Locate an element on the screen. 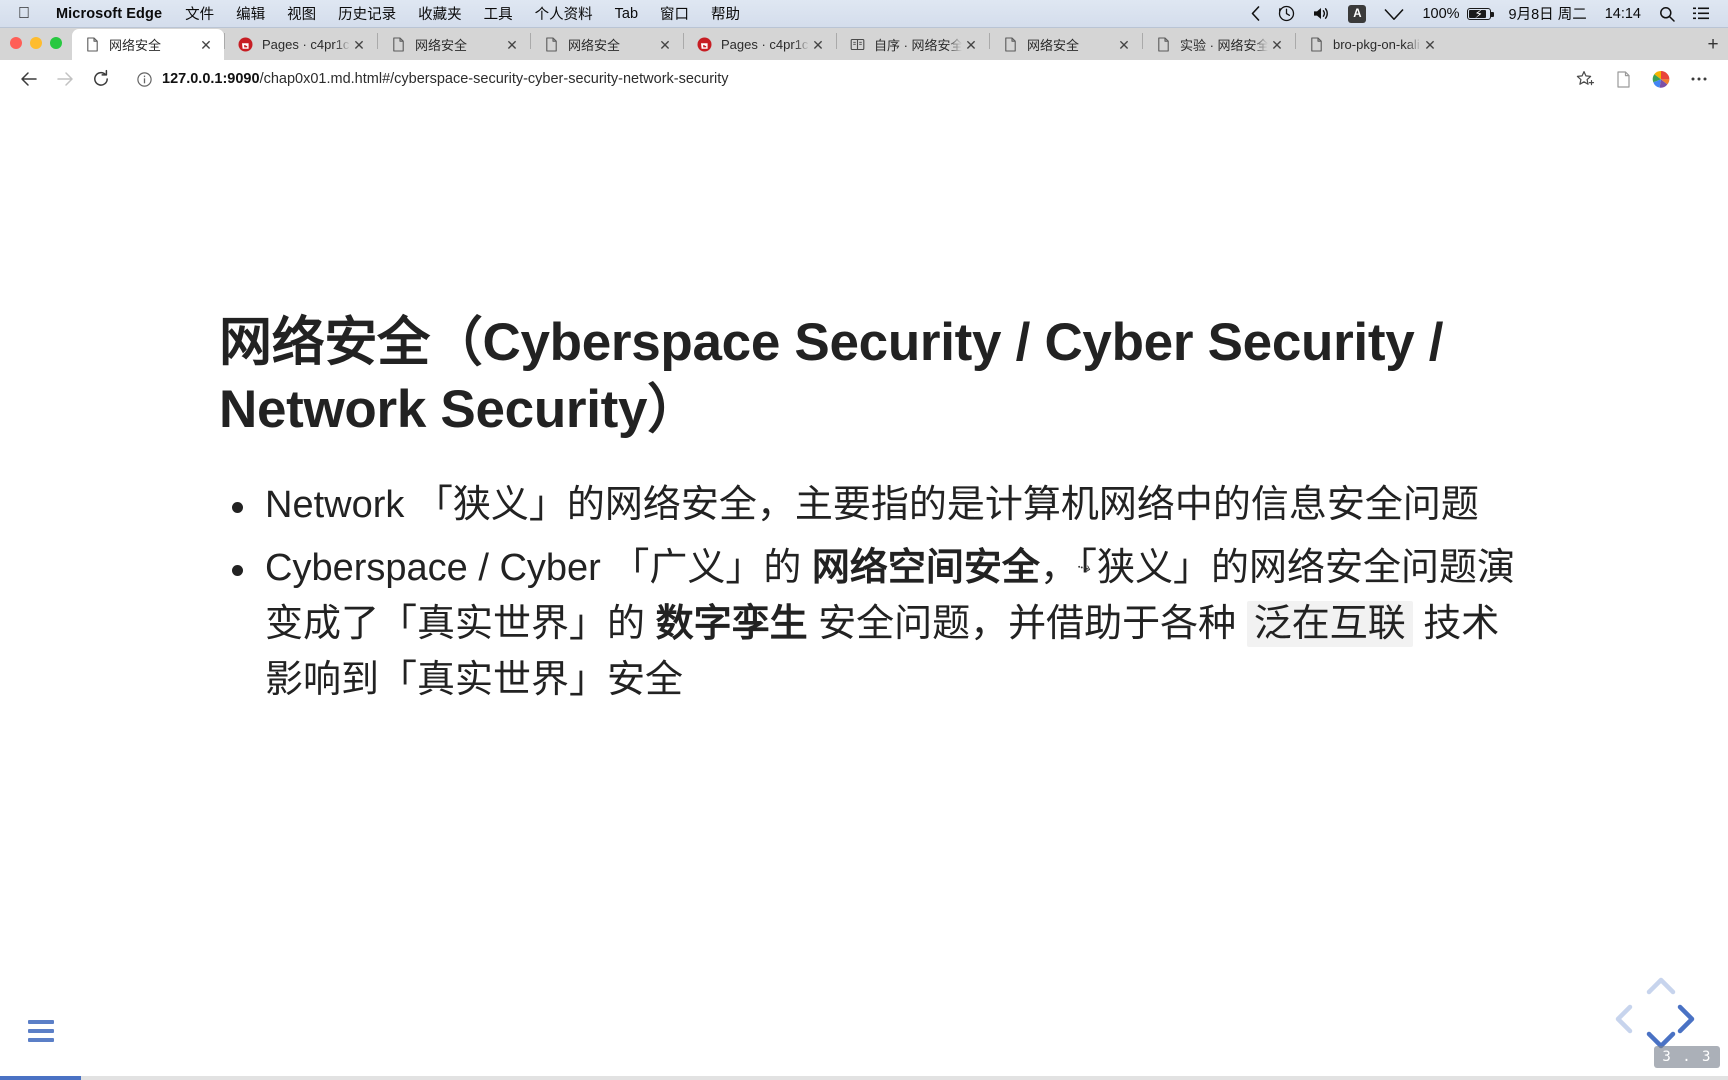 The height and width of the screenshot is (1080, 1728). browser-tab: bro-pkg-on-kali.png✕ is located at coordinates (1372, 44).